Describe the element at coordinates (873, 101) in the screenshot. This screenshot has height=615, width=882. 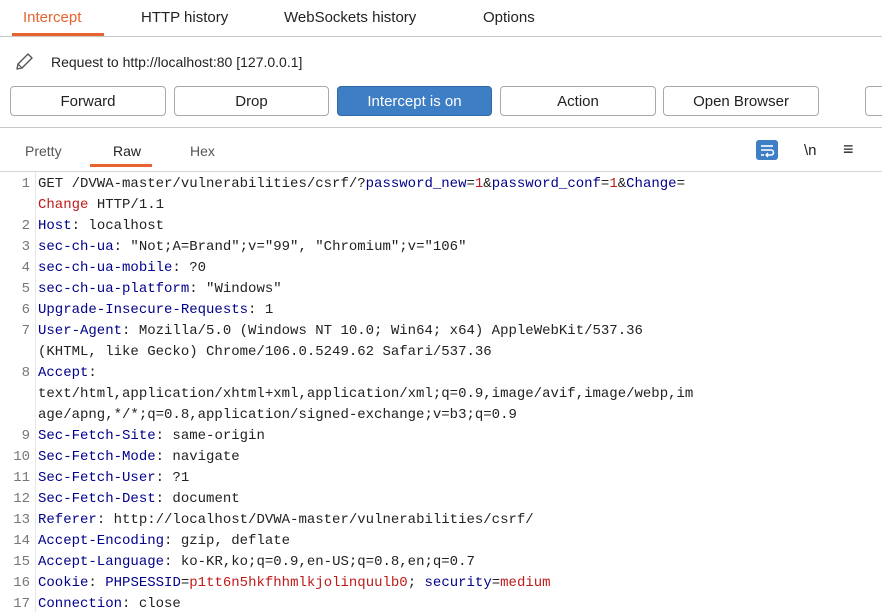
I see `search-box-partial` at that location.